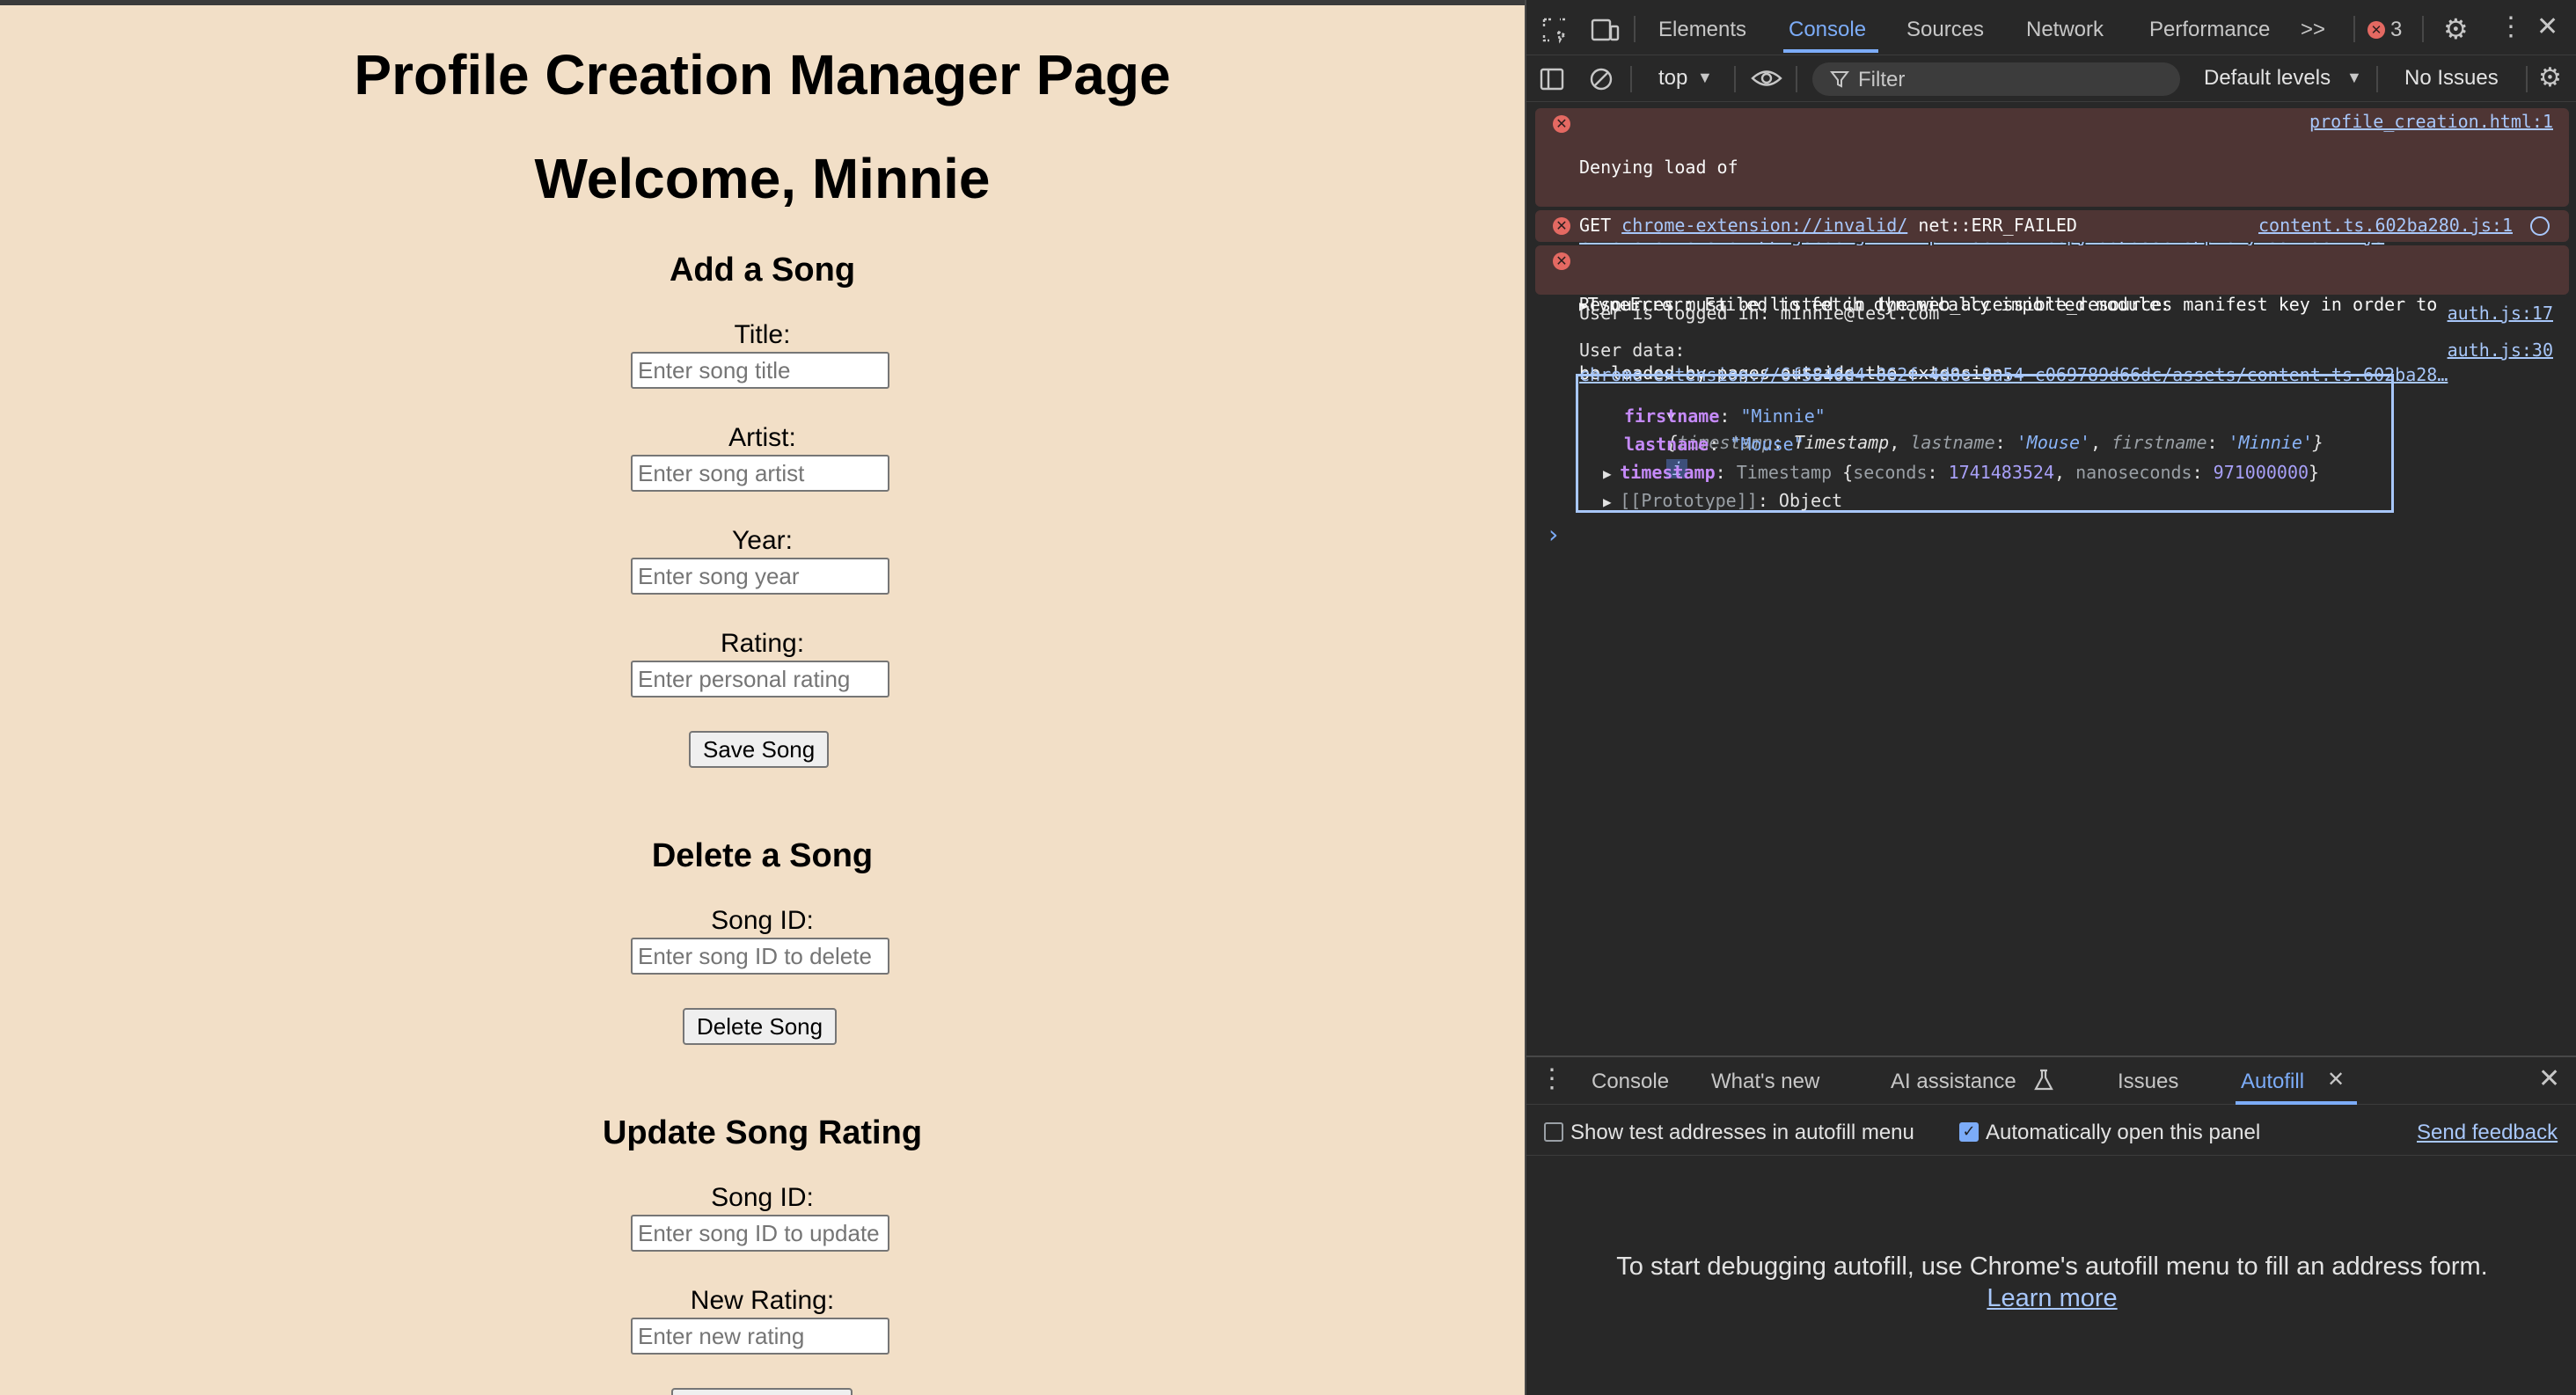 This screenshot has height=1395, width=2576. What do you see at coordinates (1672, 78) in the screenshot?
I see `context-selector: top` at bounding box center [1672, 78].